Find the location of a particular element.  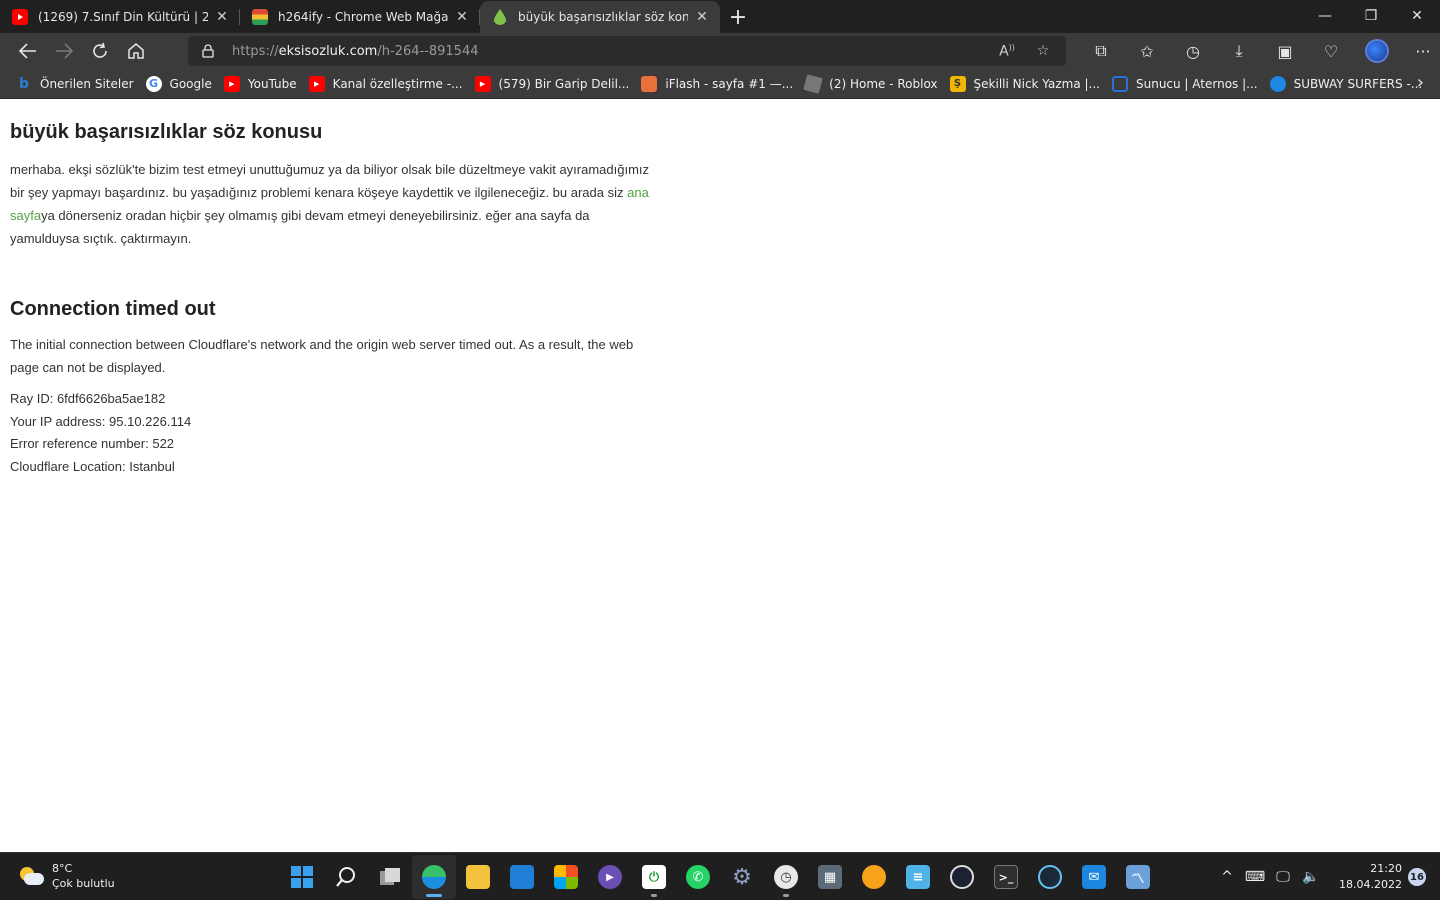

home-button is located at coordinates (136, 51).